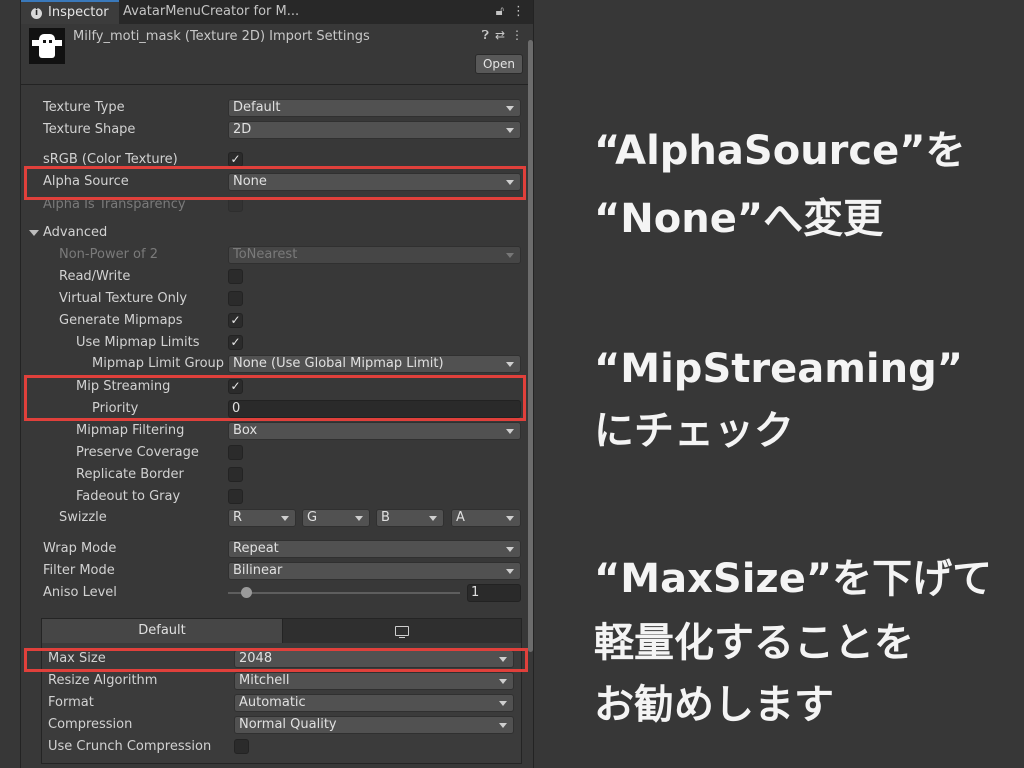 The width and height of the screenshot is (1024, 768). What do you see at coordinates (277, 747) in the screenshot?
I see `crunch-row: Use Crunch Compression` at bounding box center [277, 747].